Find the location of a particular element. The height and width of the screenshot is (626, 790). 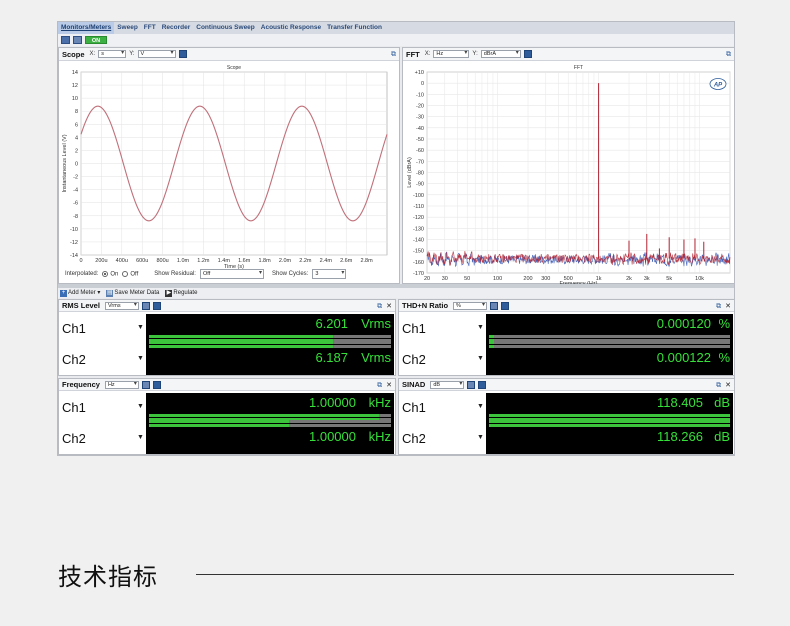

tab-sweep: Sweep is located at coordinates (127, 28).